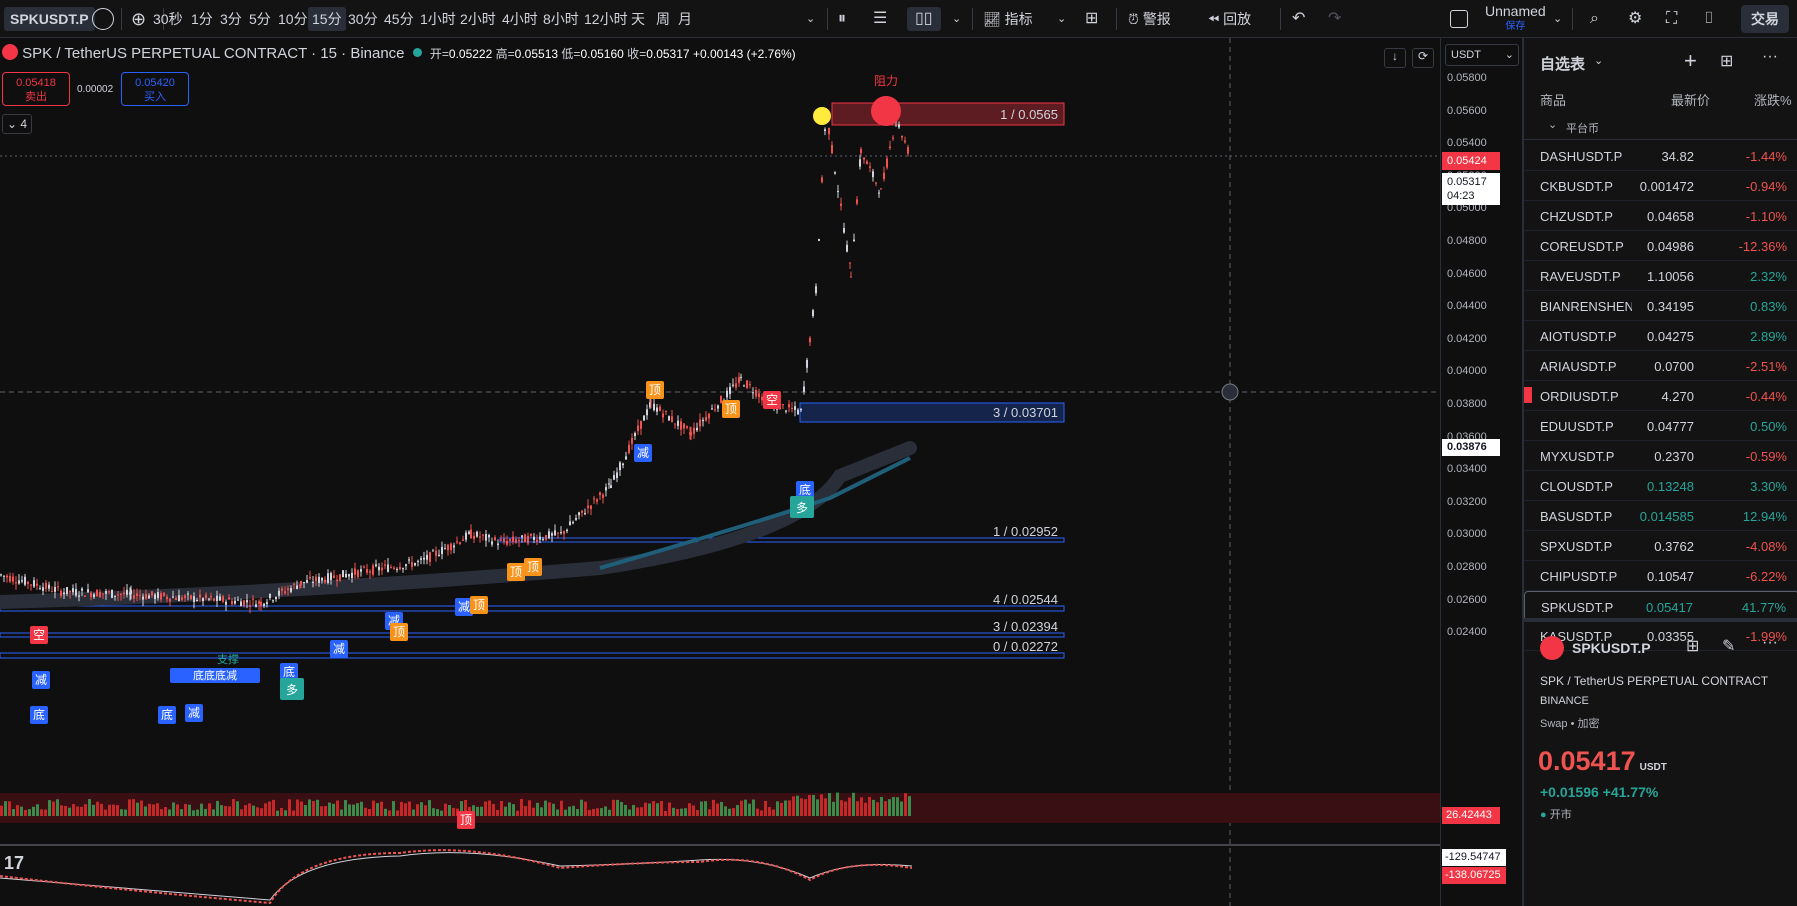  Describe the element at coordinates (1709, 19) in the screenshot. I see `snapshot-camera-icon: ⌷` at that location.